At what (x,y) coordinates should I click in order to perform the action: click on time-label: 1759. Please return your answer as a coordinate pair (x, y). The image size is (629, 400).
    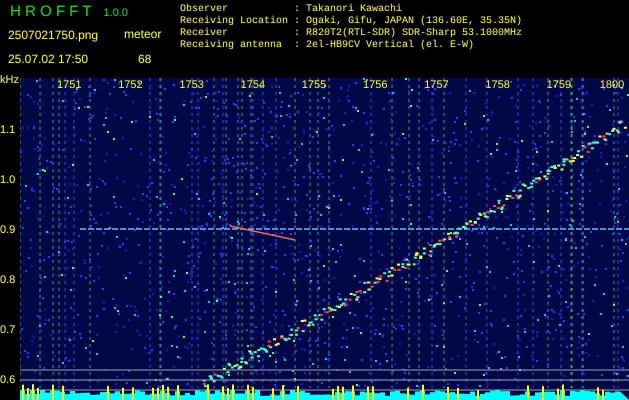
    Looking at the image, I should click on (559, 85).